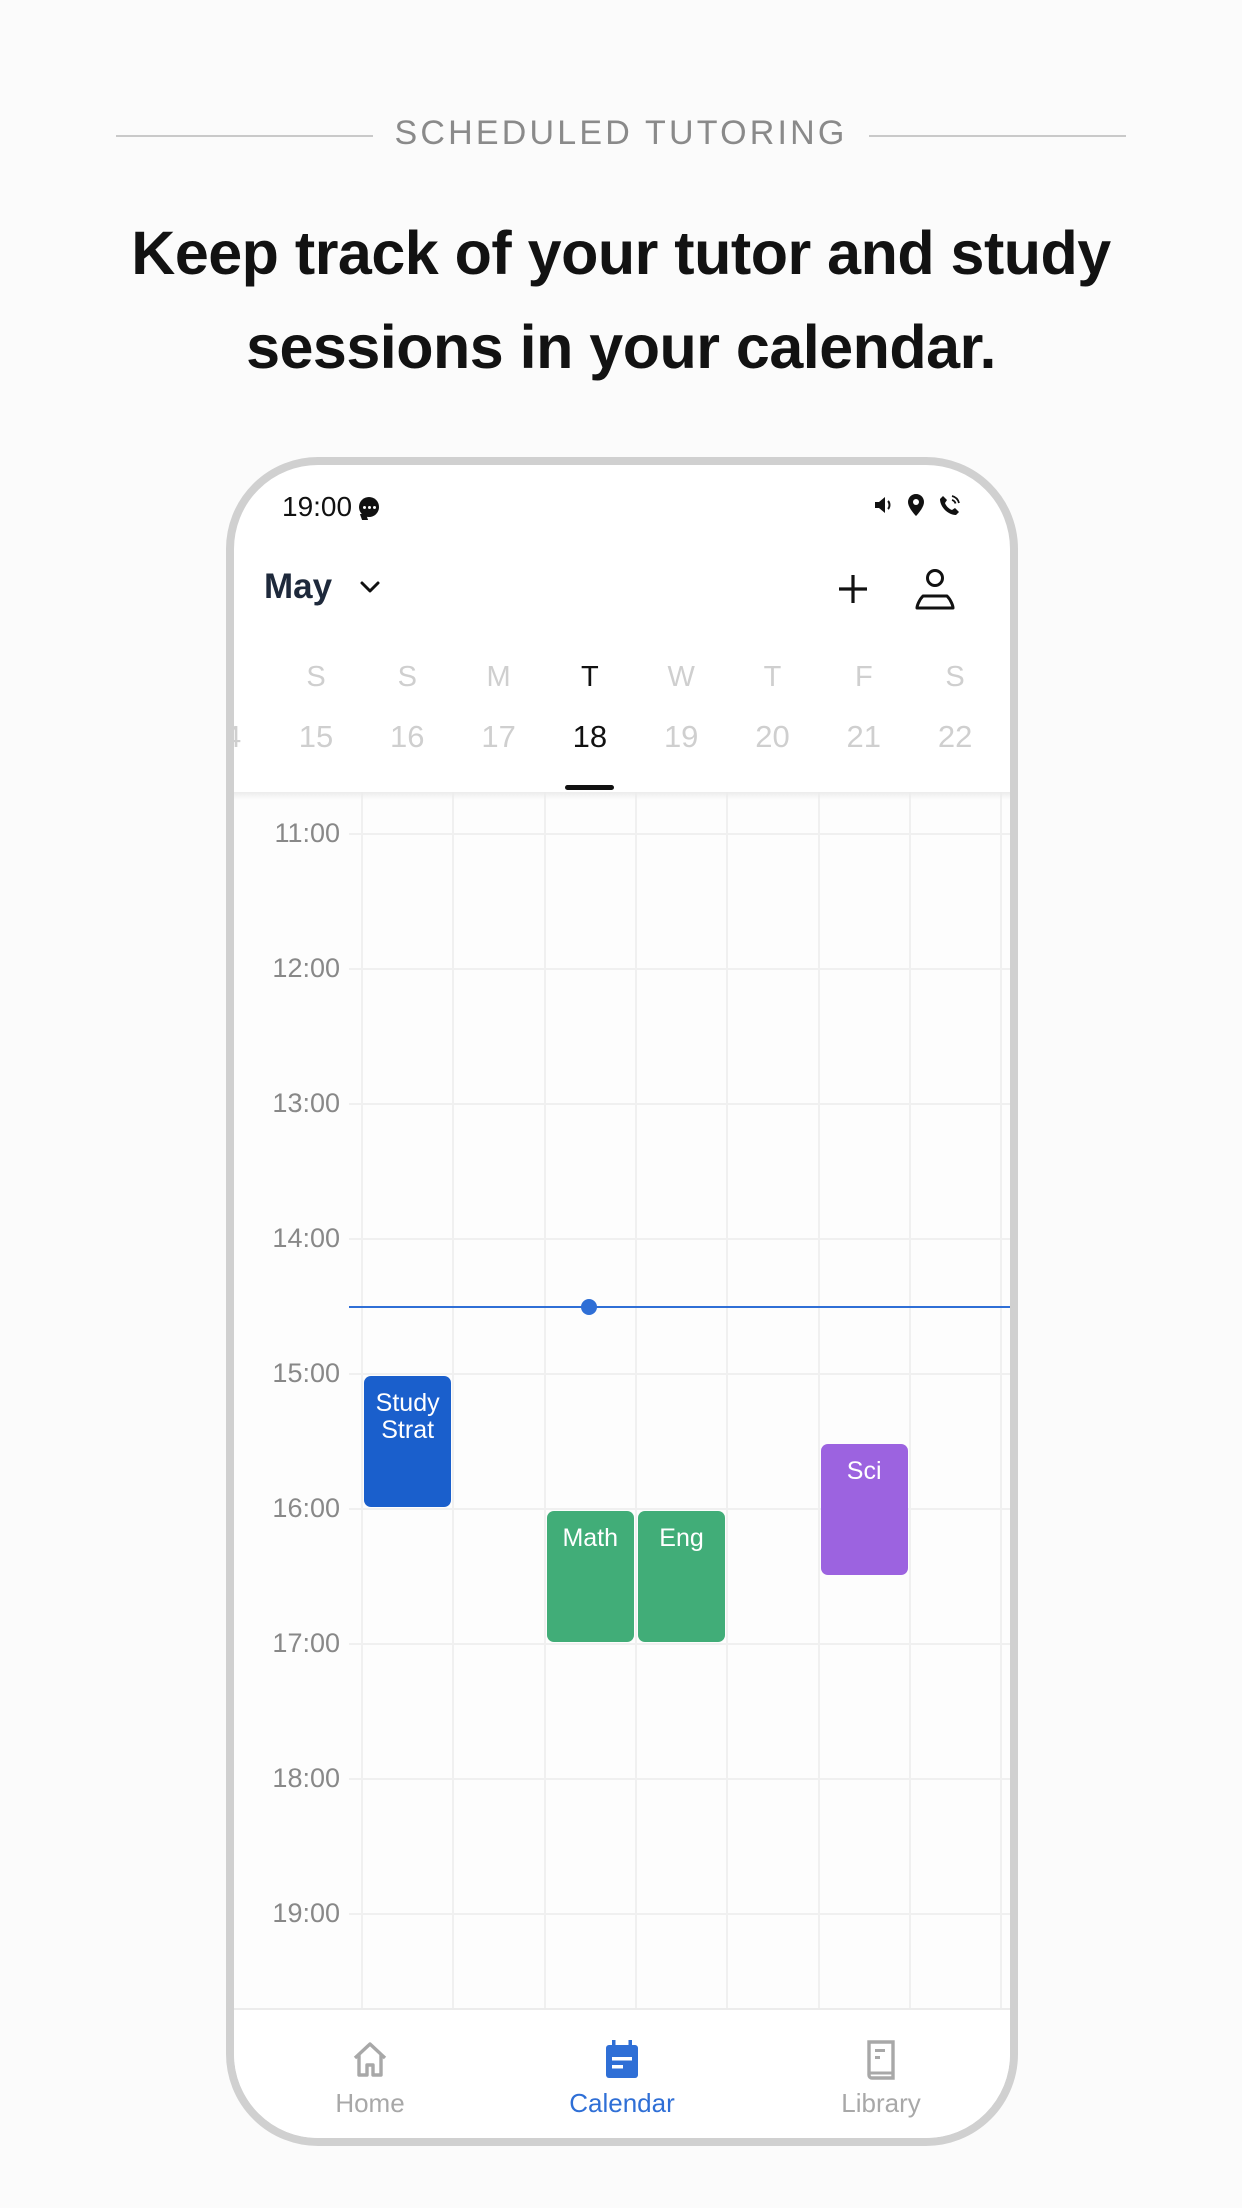  What do you see at coordinates (369, 507) in the screenshot?
I see `chat-bubble-icon` at bounding box center [369, 507].